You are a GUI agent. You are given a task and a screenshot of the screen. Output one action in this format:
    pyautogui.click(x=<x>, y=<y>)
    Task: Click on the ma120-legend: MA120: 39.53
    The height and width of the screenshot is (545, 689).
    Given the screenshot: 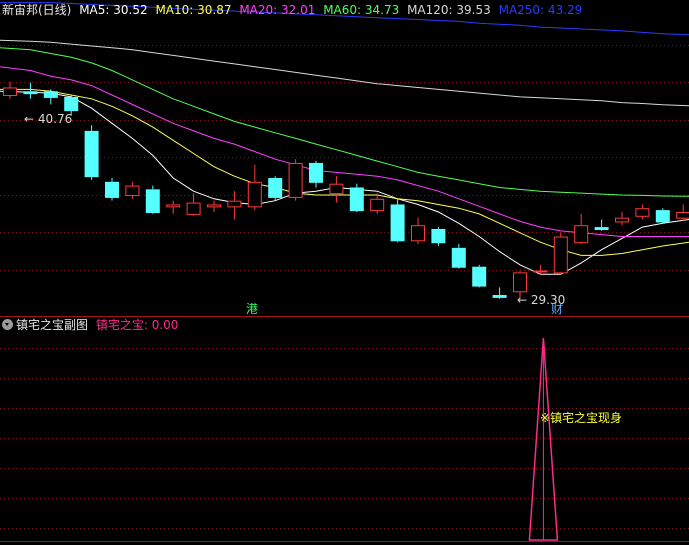 What is the action you would take?
    pyautogui.click(x=449, y=10)
    